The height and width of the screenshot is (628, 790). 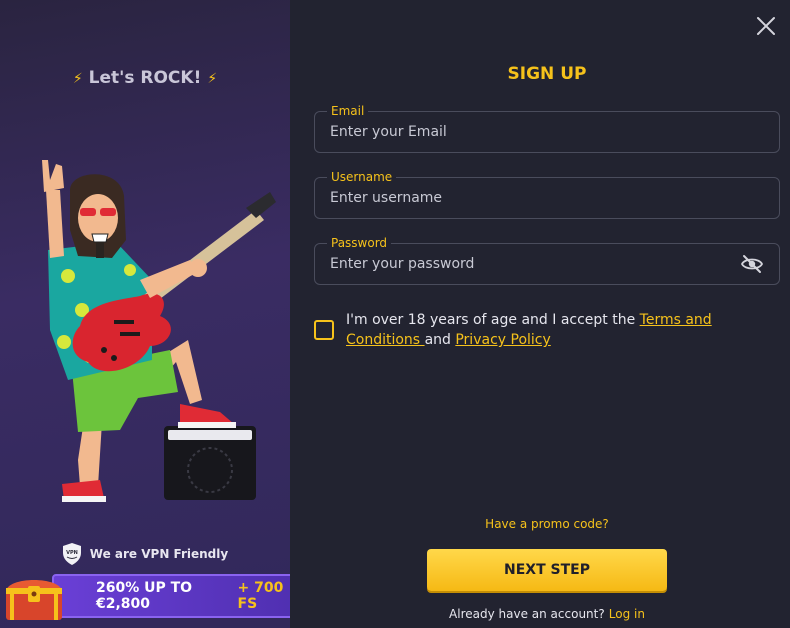 I want to click on vpn-shield-icon: VPN, so click(x=71, y=554).